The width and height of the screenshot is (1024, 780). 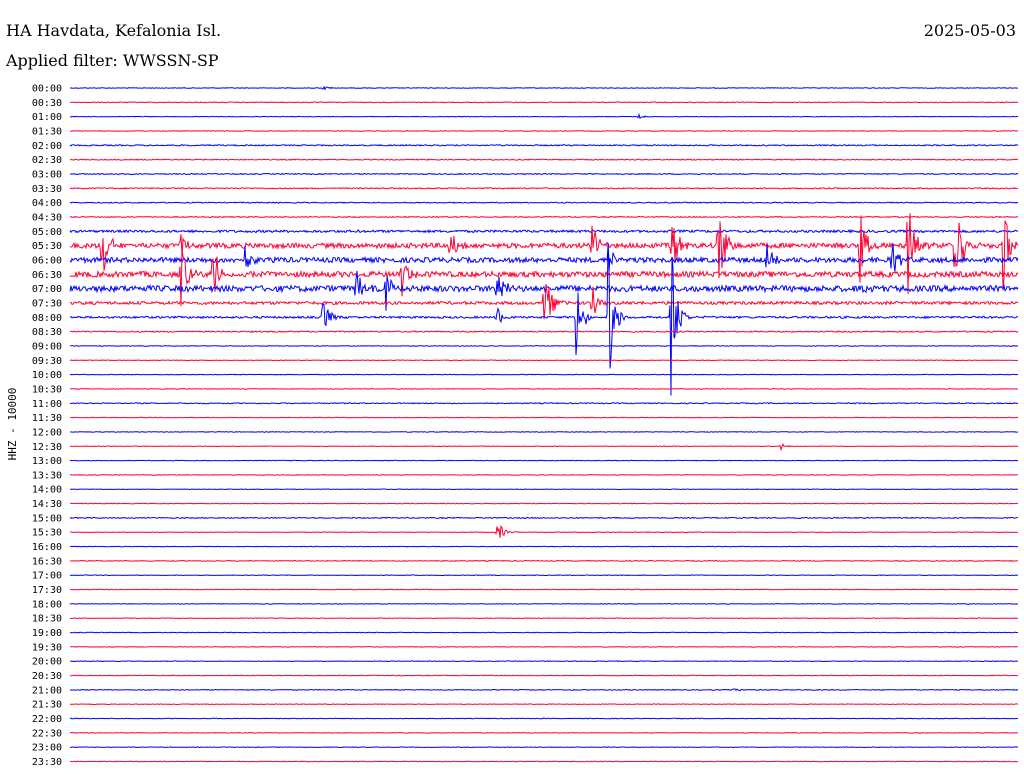 What do you see at coordinates (47, 361) in the screenshot?
I see `row-time-label: 09:30` at bounding box center [47, 361].